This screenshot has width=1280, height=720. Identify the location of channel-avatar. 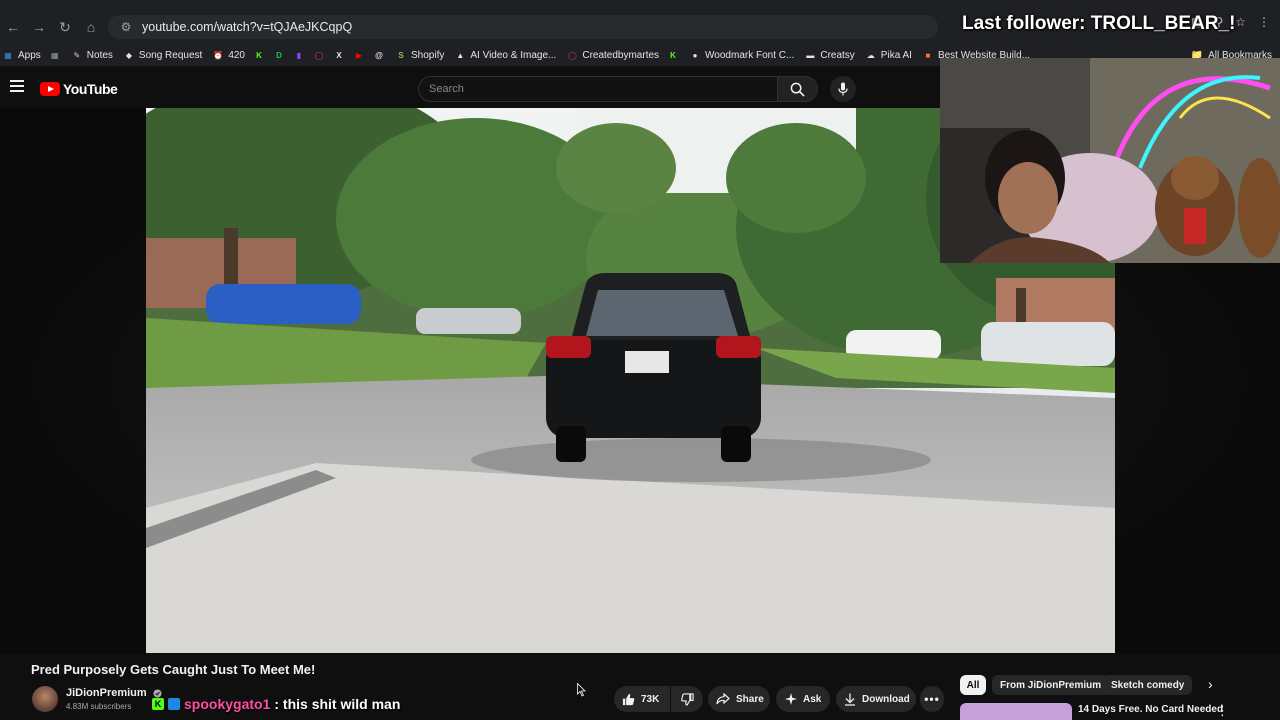
(45, 699).